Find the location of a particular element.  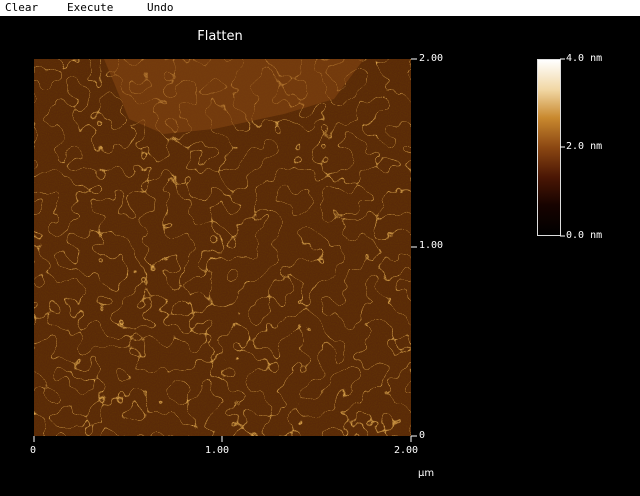

y-tick-label-top: 2.00 is located at coordinates (431, 58).